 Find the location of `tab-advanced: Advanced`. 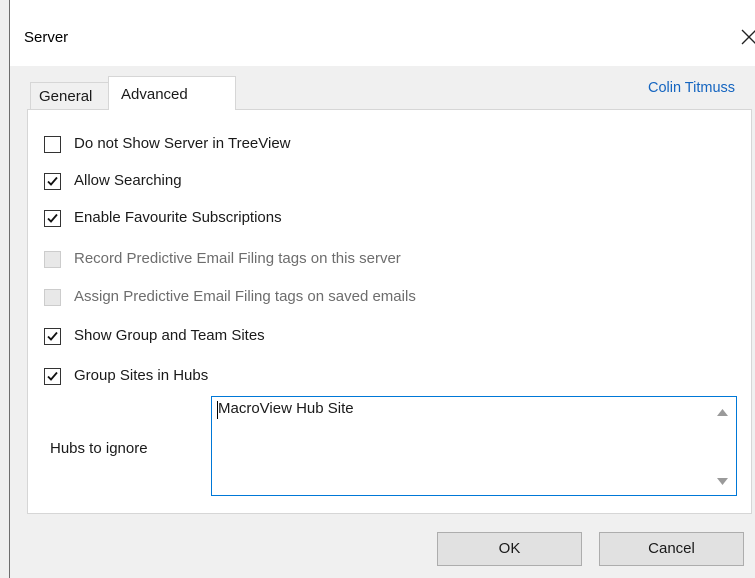

tab-advanced: Advanced is located at coordinates (172, 93).